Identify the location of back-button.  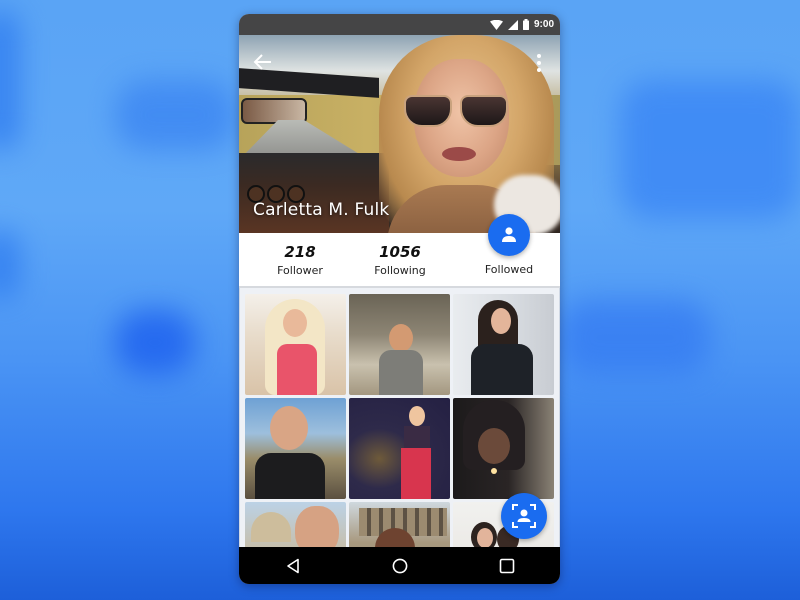
(263, 62).